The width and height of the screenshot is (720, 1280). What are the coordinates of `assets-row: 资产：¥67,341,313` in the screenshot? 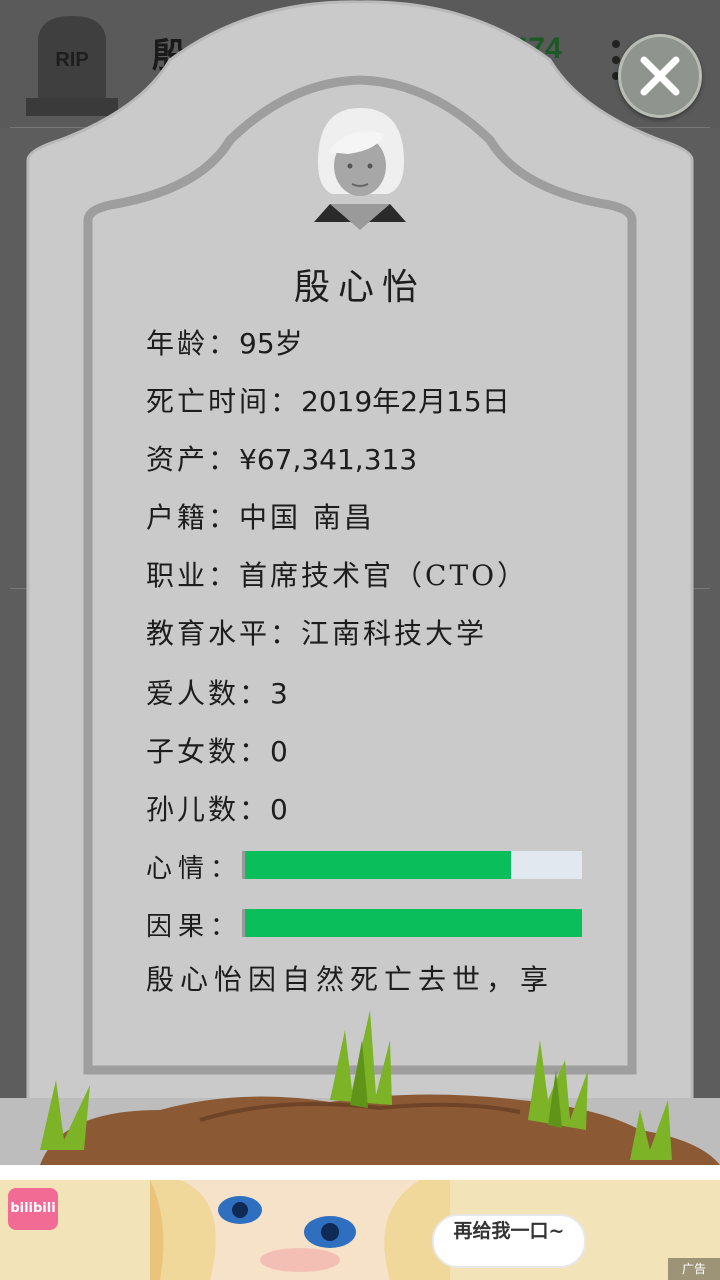 It's located at (281, 458).